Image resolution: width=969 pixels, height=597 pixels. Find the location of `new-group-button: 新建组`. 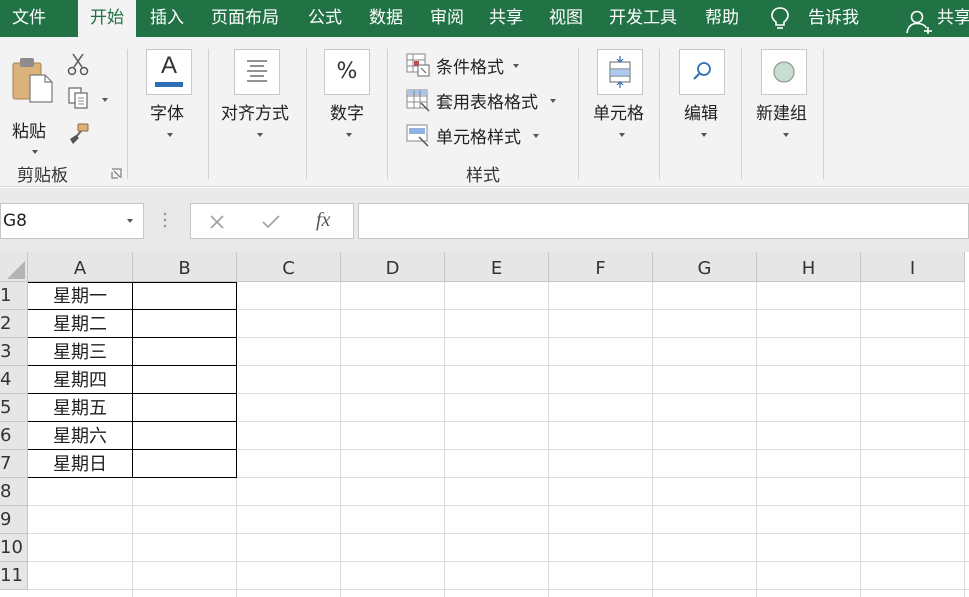

new-group-button: 新建组 is located at coordinates (785, 97).